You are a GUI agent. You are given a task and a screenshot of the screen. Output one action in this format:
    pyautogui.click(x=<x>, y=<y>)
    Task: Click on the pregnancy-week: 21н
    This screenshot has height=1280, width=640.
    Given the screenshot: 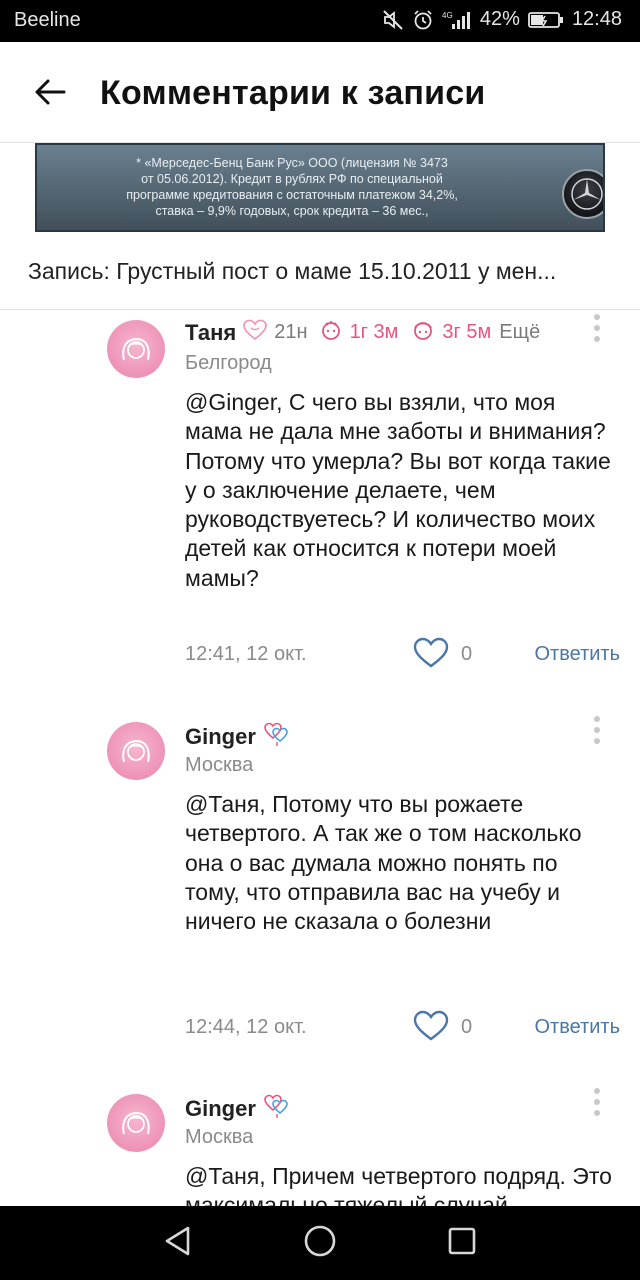 What is the action you would take?
    pyautogui.click(x=291, y=332)
    